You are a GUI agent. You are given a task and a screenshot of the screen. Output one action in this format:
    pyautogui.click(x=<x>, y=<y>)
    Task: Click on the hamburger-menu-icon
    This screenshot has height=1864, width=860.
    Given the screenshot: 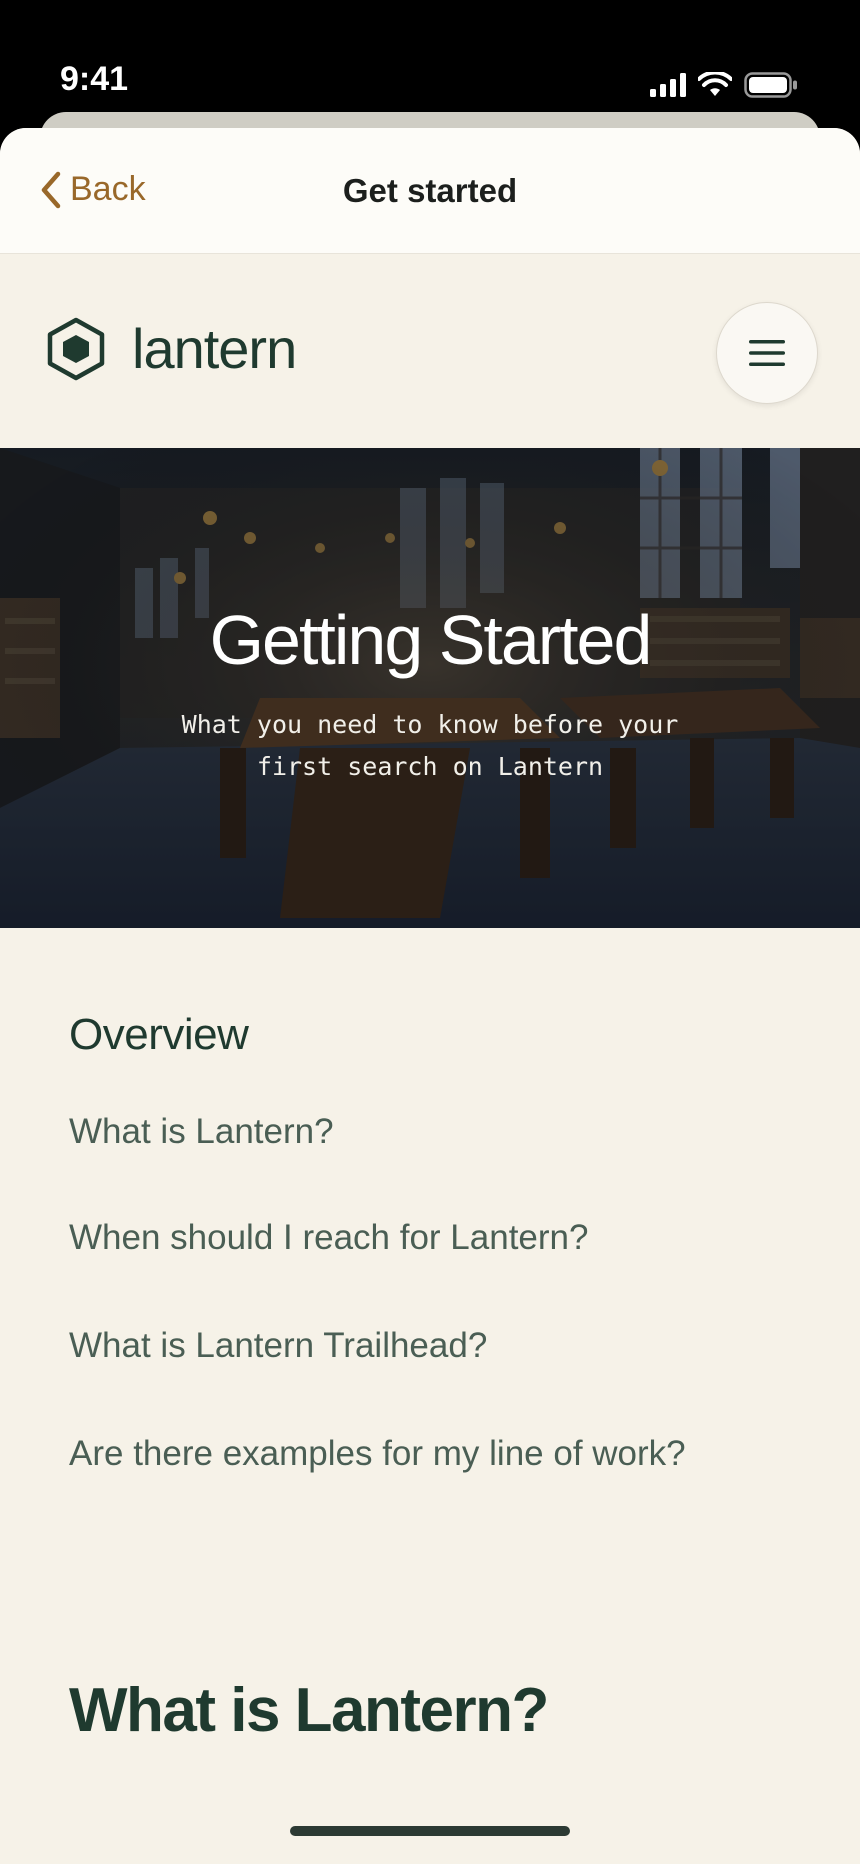 What is the action you would take?
    pyautogui.click(x=767, y=353)
    